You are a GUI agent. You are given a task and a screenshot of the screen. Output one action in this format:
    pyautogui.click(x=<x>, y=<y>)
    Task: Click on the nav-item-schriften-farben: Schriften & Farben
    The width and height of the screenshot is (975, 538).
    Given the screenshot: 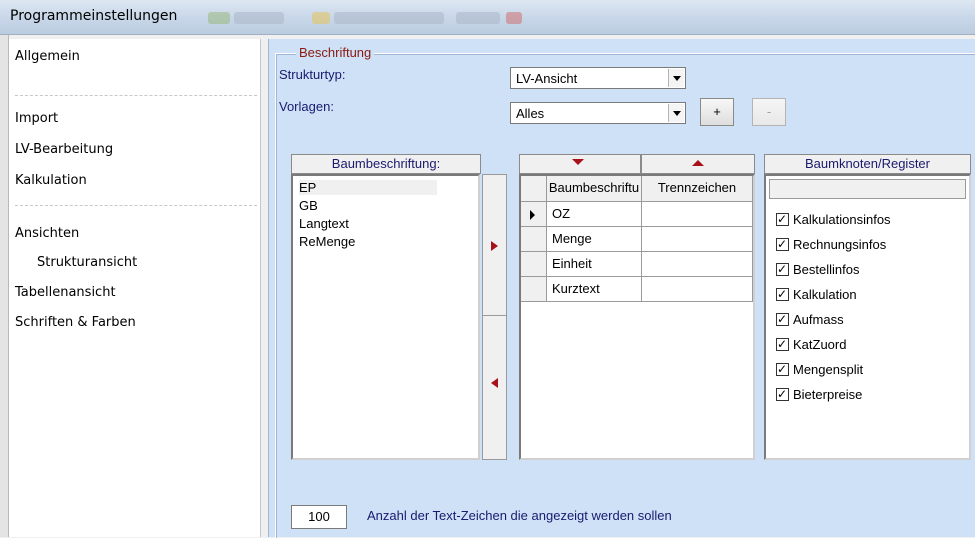 What is the action you would take?
    pyautogui.click(x=75, y=322)
    